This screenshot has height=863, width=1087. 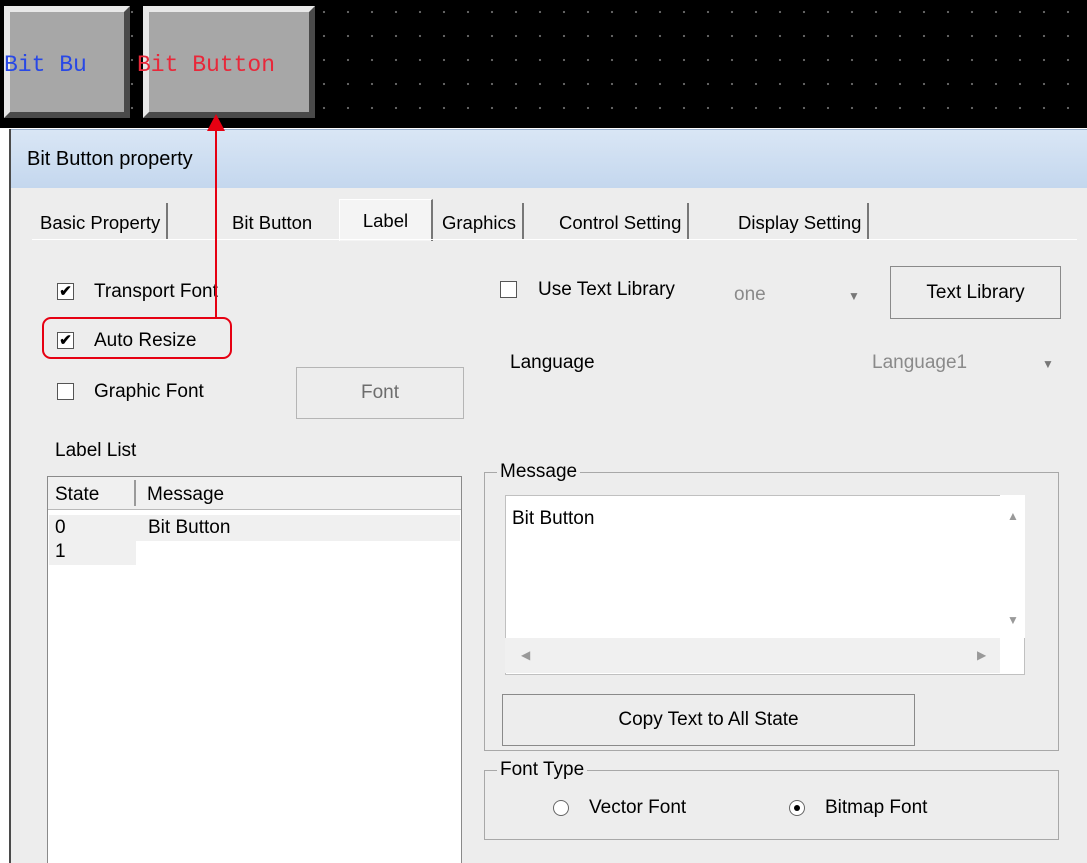 What do you see at coordinates (272, 221) in the screenshot?
I see `tab-bit-button: Bit Button` at bounding box center [272, 221].